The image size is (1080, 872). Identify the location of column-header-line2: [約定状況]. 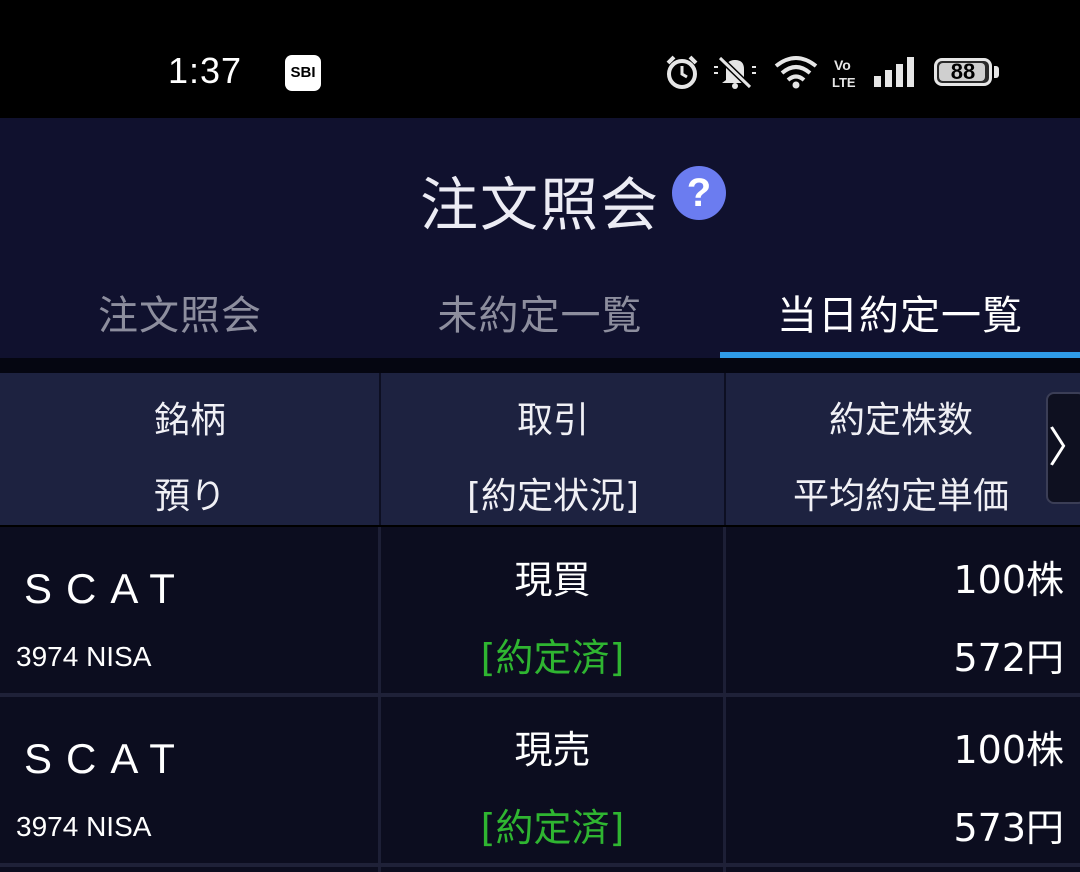
(553, 496).